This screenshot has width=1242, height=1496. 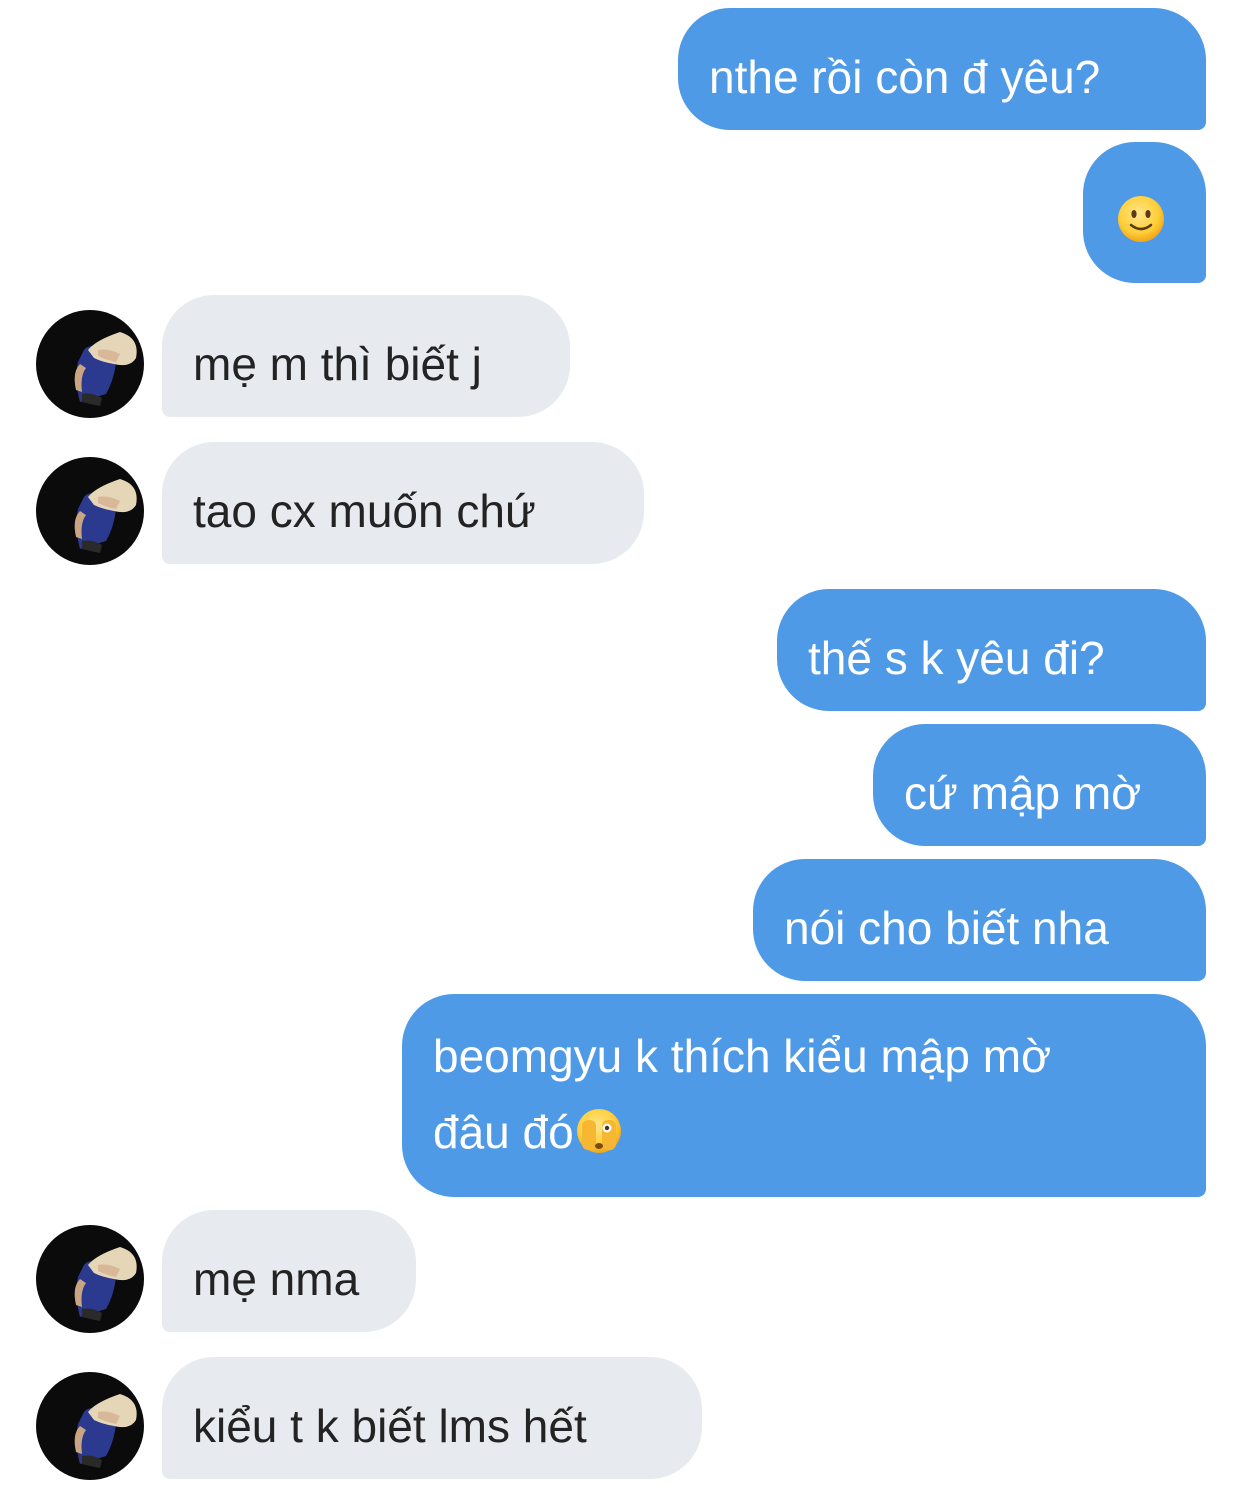 I want to click on outgoing-message-bubble: nthe rồi còn đ yêu?, so click(x=942, y=69).